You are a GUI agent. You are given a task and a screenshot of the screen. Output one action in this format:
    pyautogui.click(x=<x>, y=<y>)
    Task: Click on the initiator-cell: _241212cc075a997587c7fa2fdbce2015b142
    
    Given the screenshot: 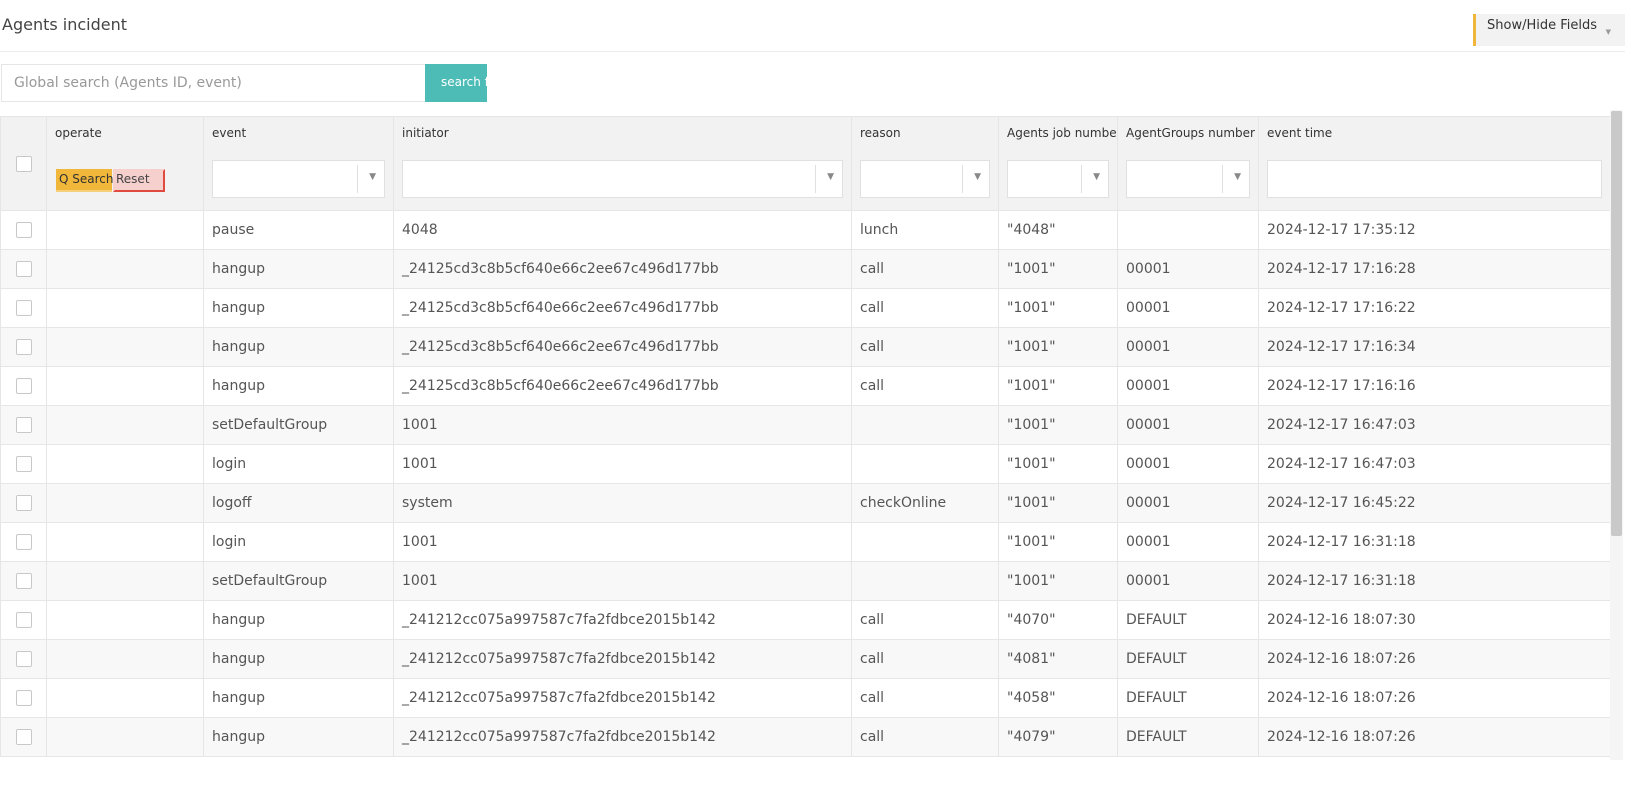 What is the action you would take?
    pyautogui.click(x=622, y=698)
    